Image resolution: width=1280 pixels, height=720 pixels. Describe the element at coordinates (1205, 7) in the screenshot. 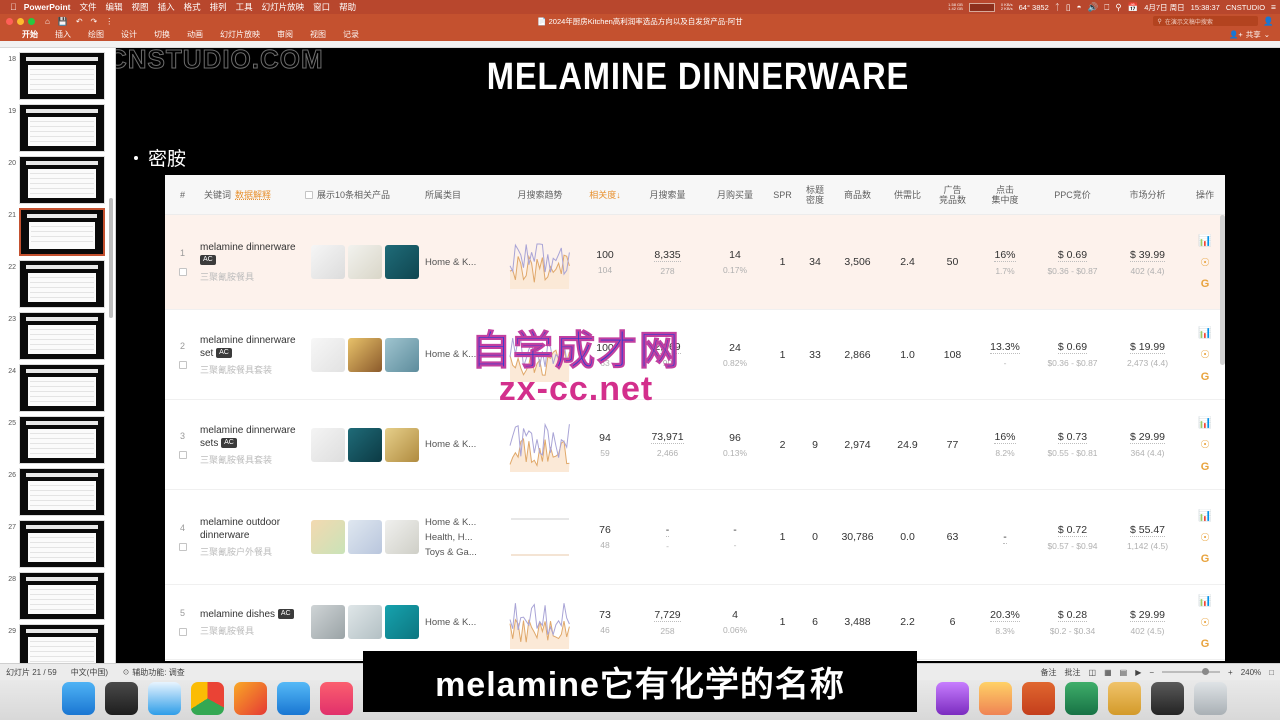

I see `menubar-time: 15:38:37` at that location.